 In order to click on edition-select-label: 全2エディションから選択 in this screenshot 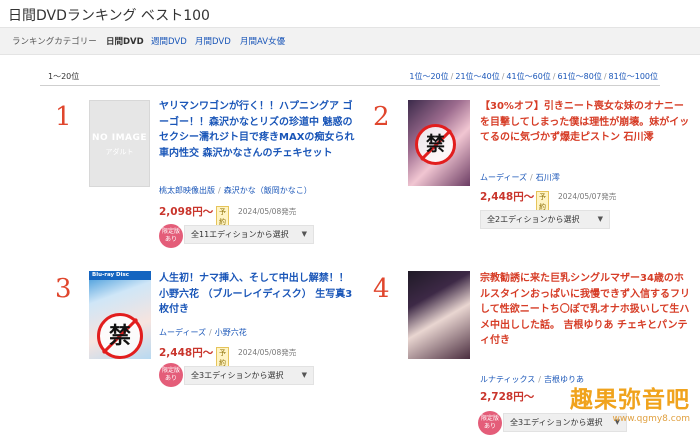, I will do `click(533, 219)`.